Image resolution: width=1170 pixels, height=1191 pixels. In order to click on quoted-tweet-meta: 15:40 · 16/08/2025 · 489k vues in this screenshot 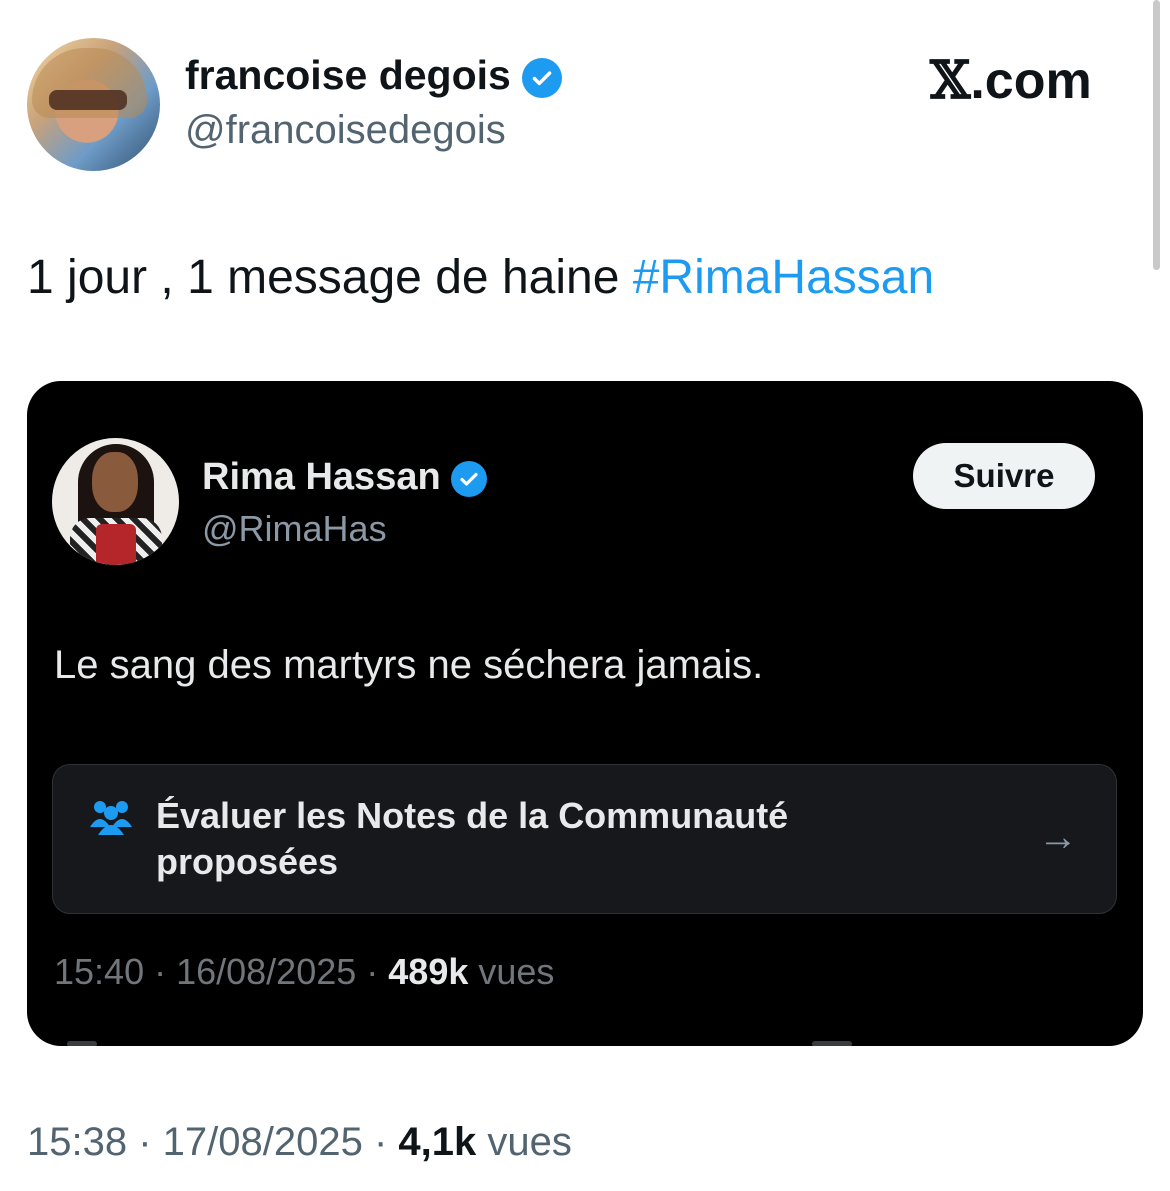, I will do `click(304, 972)`.